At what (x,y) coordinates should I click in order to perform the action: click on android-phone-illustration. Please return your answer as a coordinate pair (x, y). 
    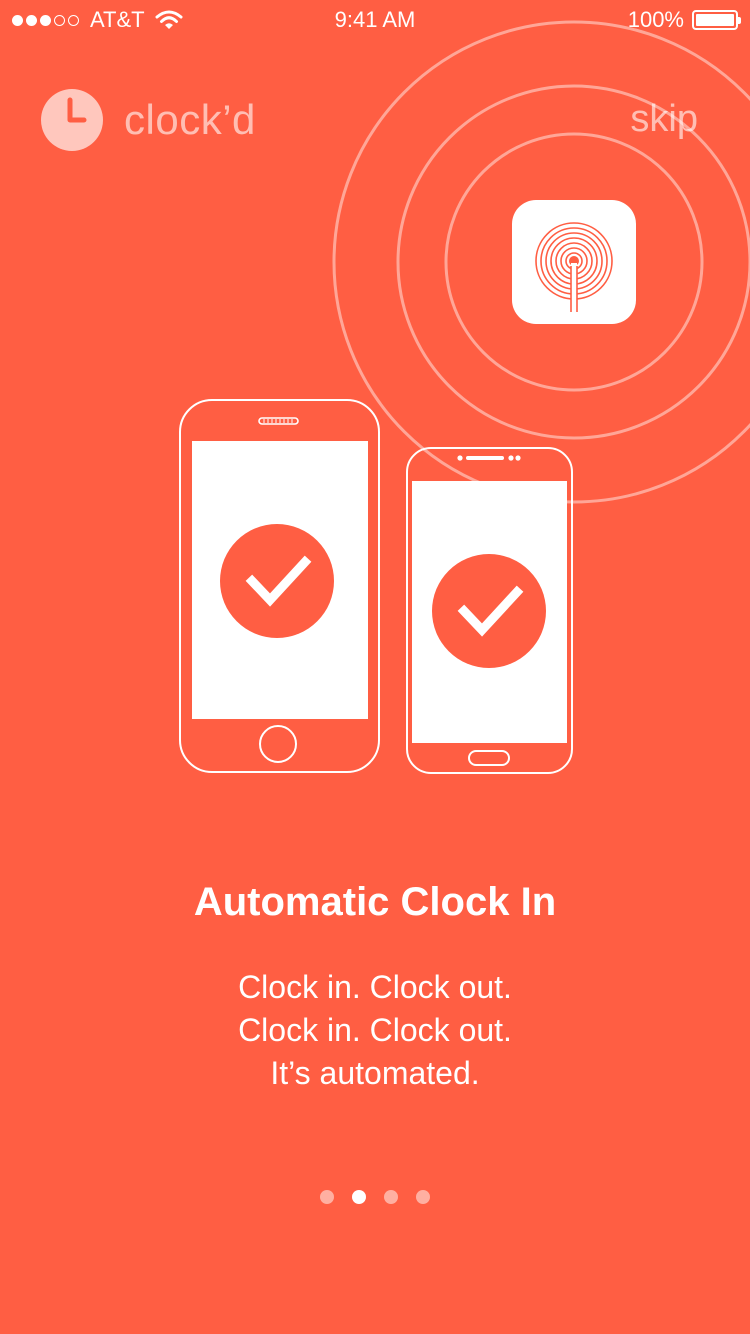
    Looking at the image, I should click on (489, 610).